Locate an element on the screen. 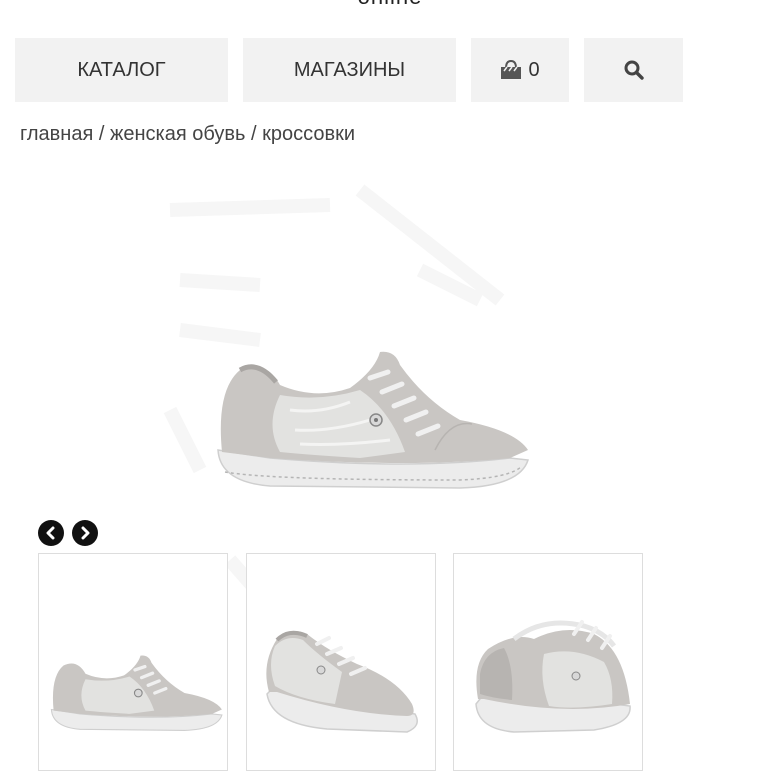  stores-button: МАГАЗИНЫ is located at coordinates (349, 70).